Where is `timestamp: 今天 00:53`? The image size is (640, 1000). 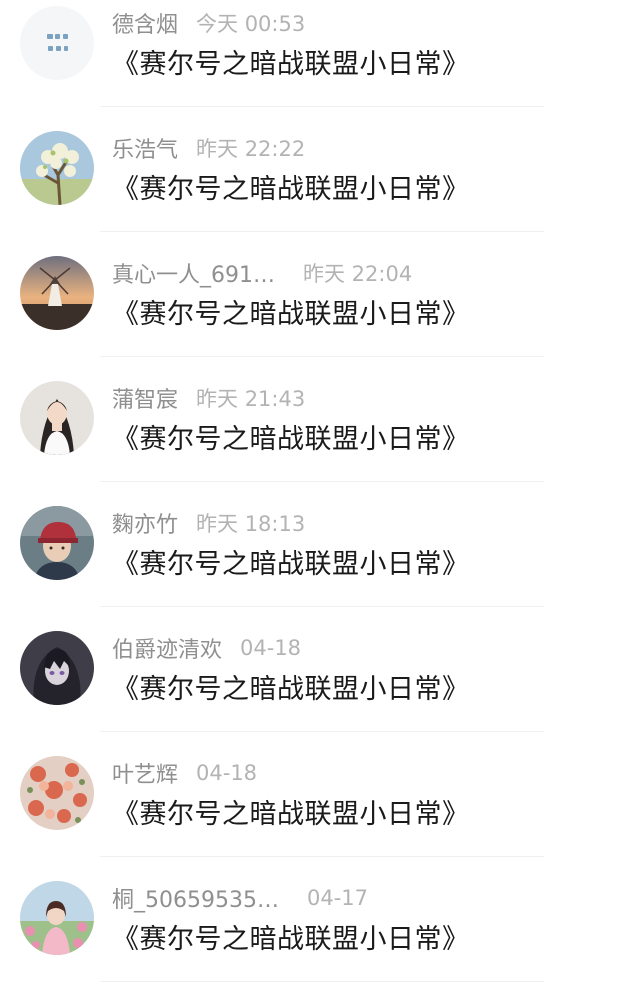
timestamp: 今天 00:53 is located at coordinates (251, 24).